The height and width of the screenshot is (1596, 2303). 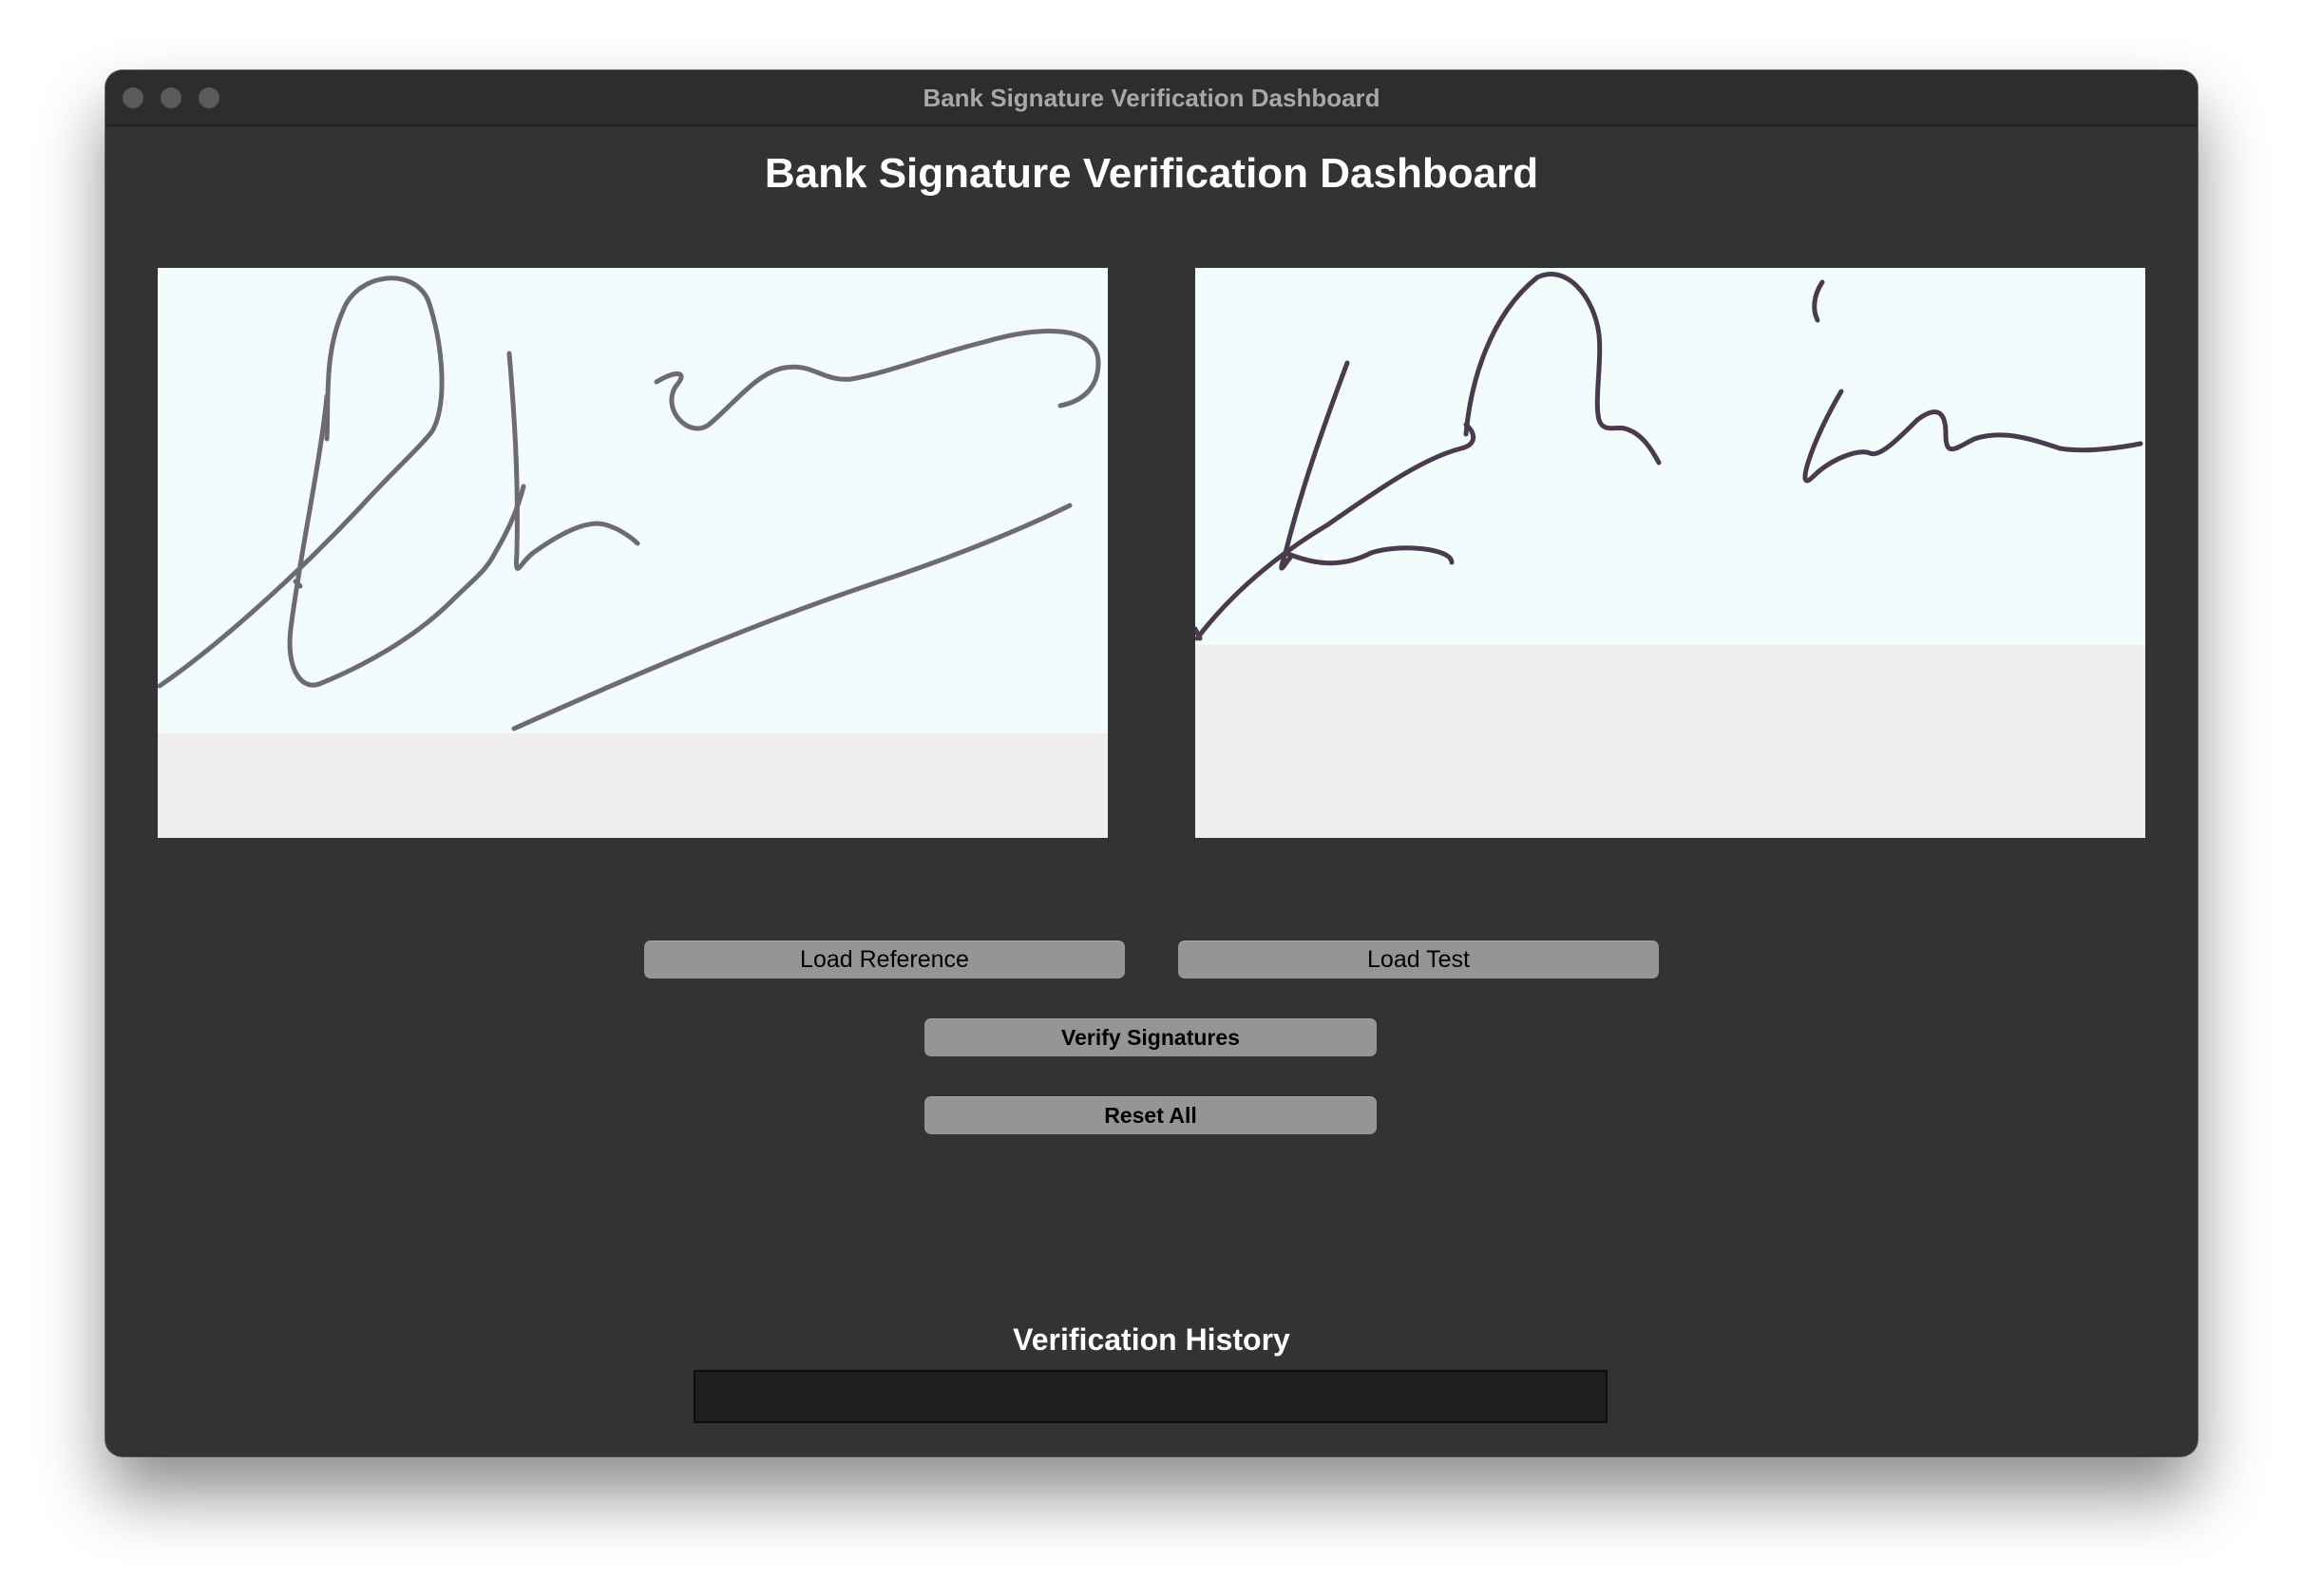 I want to click on reference-signature-image, so click(x=633, y=500).